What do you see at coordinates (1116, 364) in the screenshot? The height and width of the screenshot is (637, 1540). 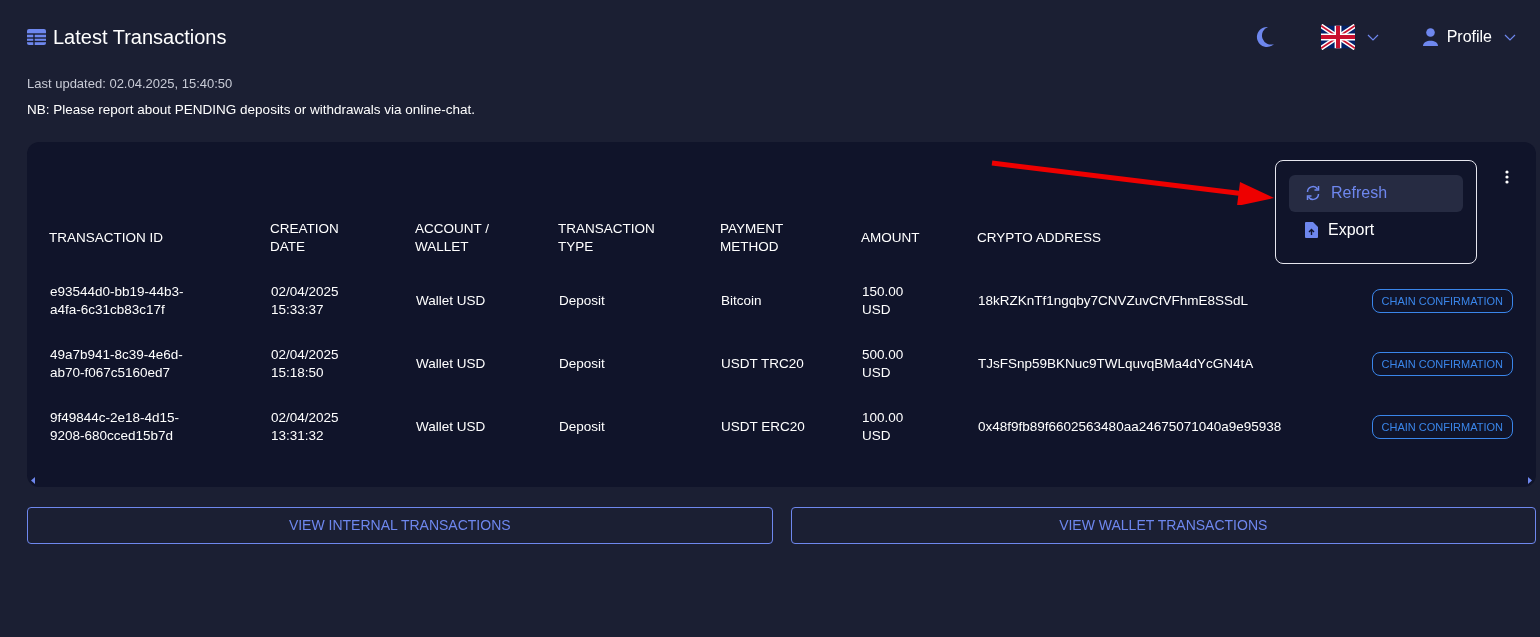 I see `table-cell: TJsFSnp59BKNuc9TWLquvqBMa4dYcGN4tA` at bounding box center [1116, 364].